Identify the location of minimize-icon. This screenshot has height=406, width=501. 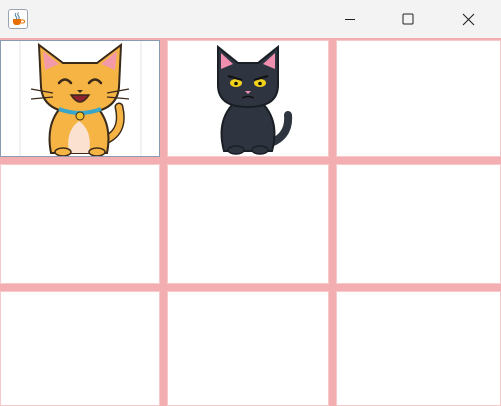
(350, 19).